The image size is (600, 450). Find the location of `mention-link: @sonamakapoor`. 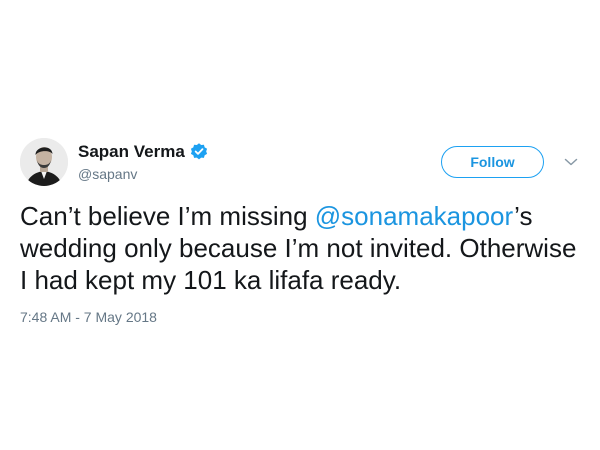

mention-link: @sonamakapoor is located at coordinates (414, 216).